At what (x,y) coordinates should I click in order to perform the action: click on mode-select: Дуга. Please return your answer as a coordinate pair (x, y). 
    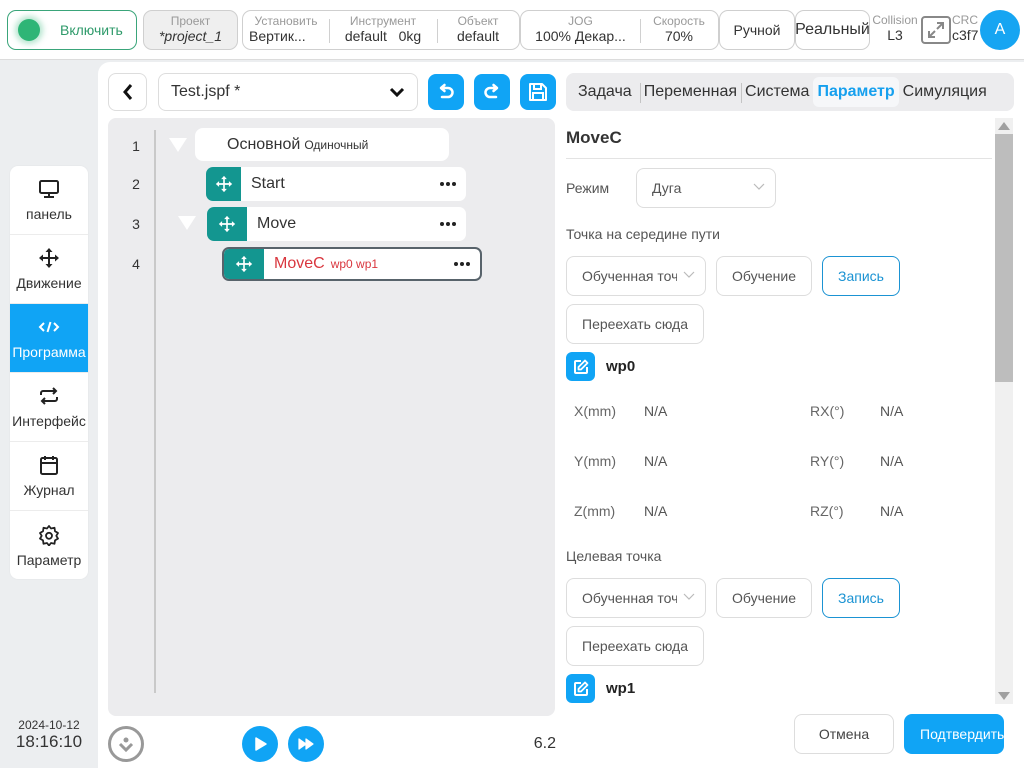
    Looking at the image, I should click on (706, 188).